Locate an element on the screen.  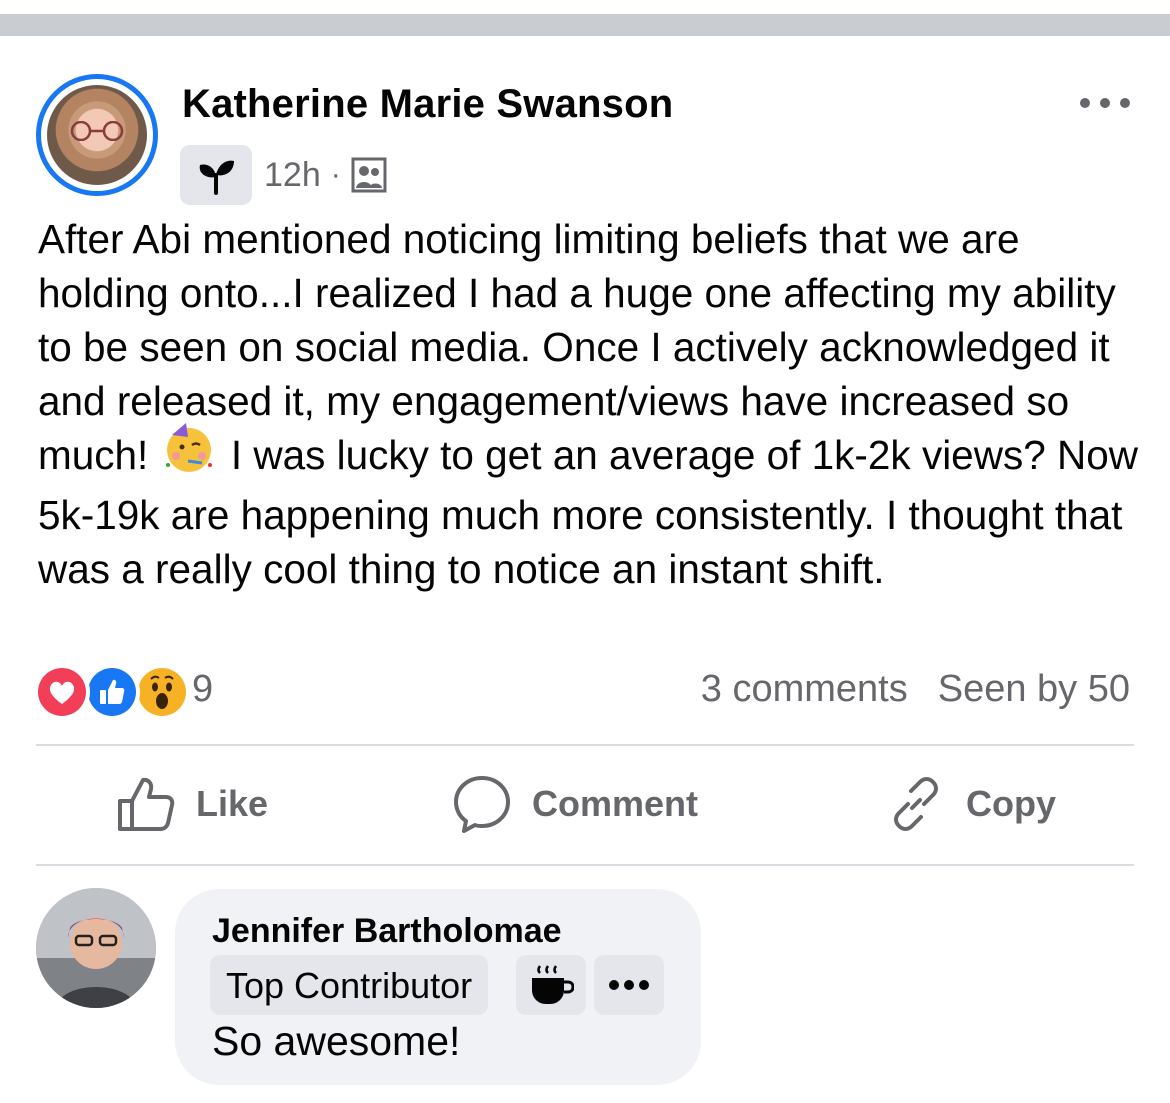
sprout-icon is located at coordinates (216, 177).